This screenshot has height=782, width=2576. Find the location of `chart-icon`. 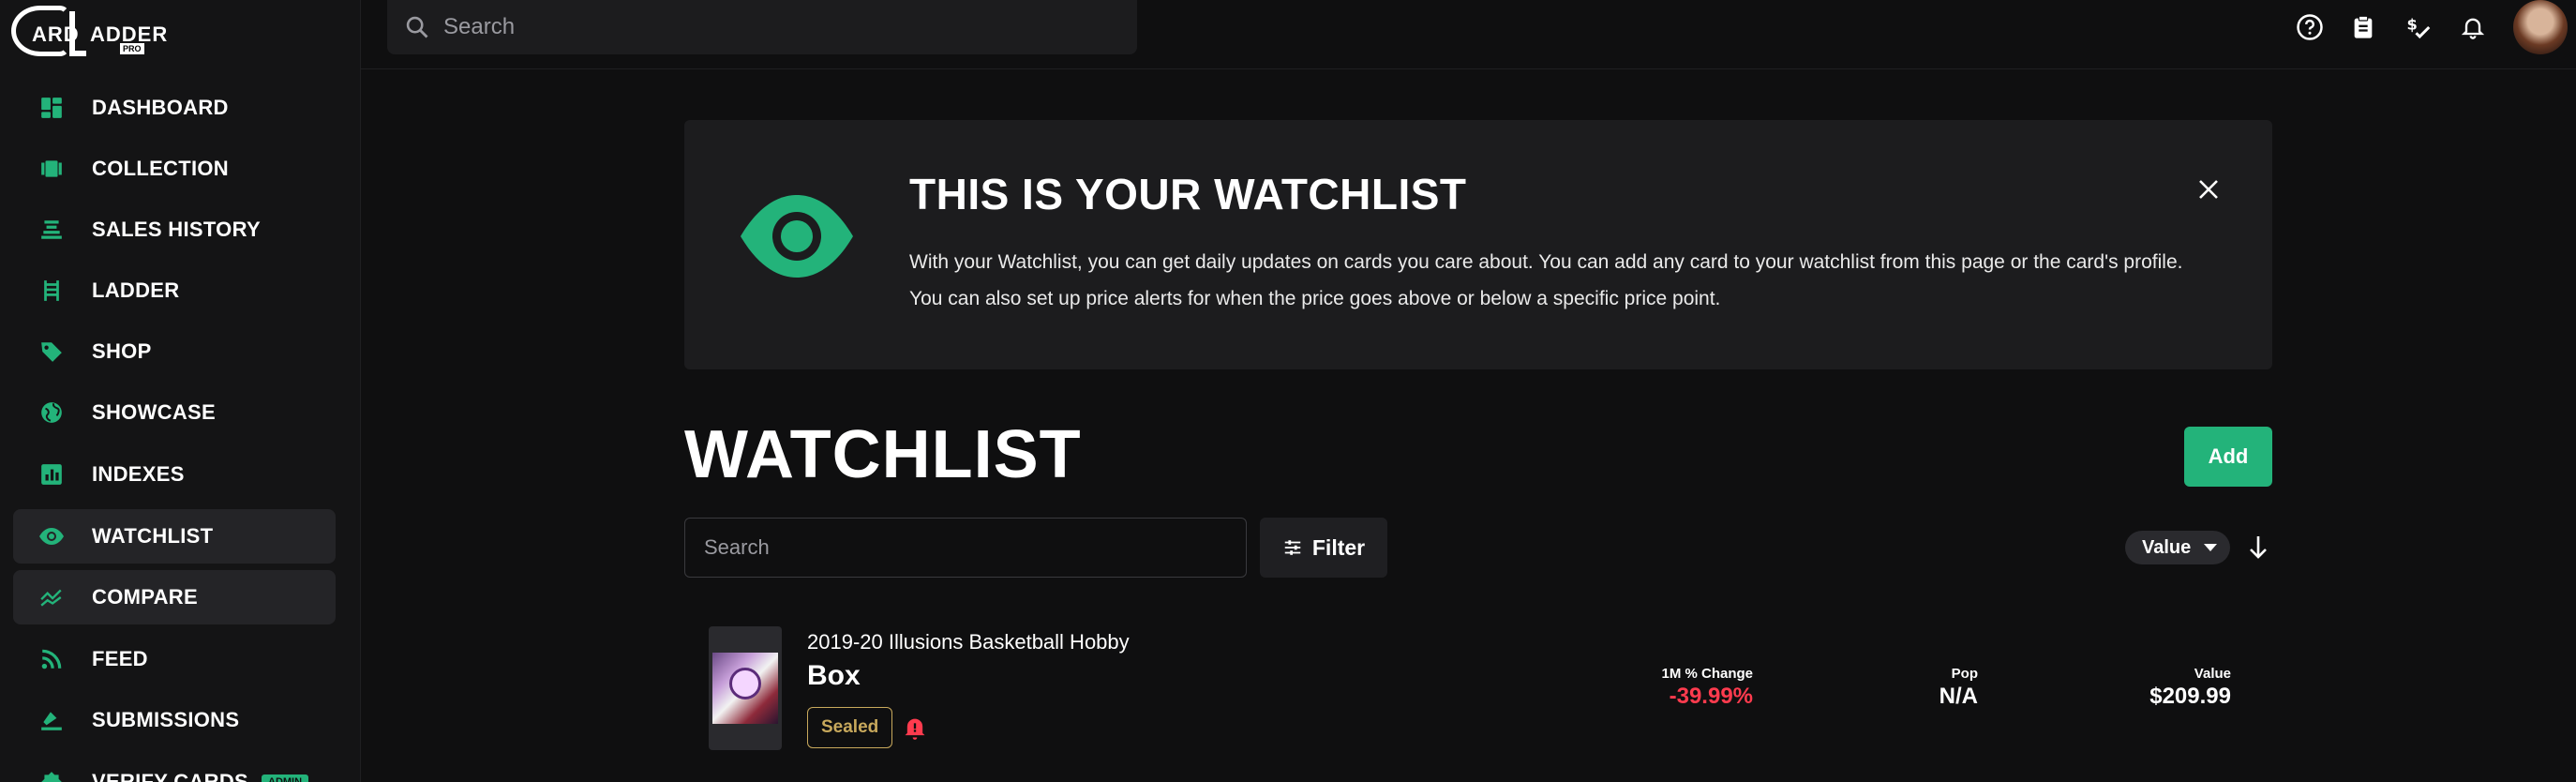

chart-icon is located at coordinates (51, 475).